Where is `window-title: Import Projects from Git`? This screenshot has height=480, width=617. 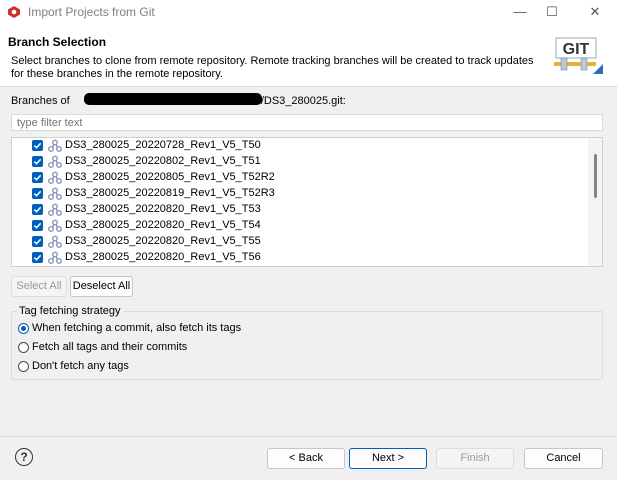 window-title: Import Projects from Git is located at coordinates (91, 12).